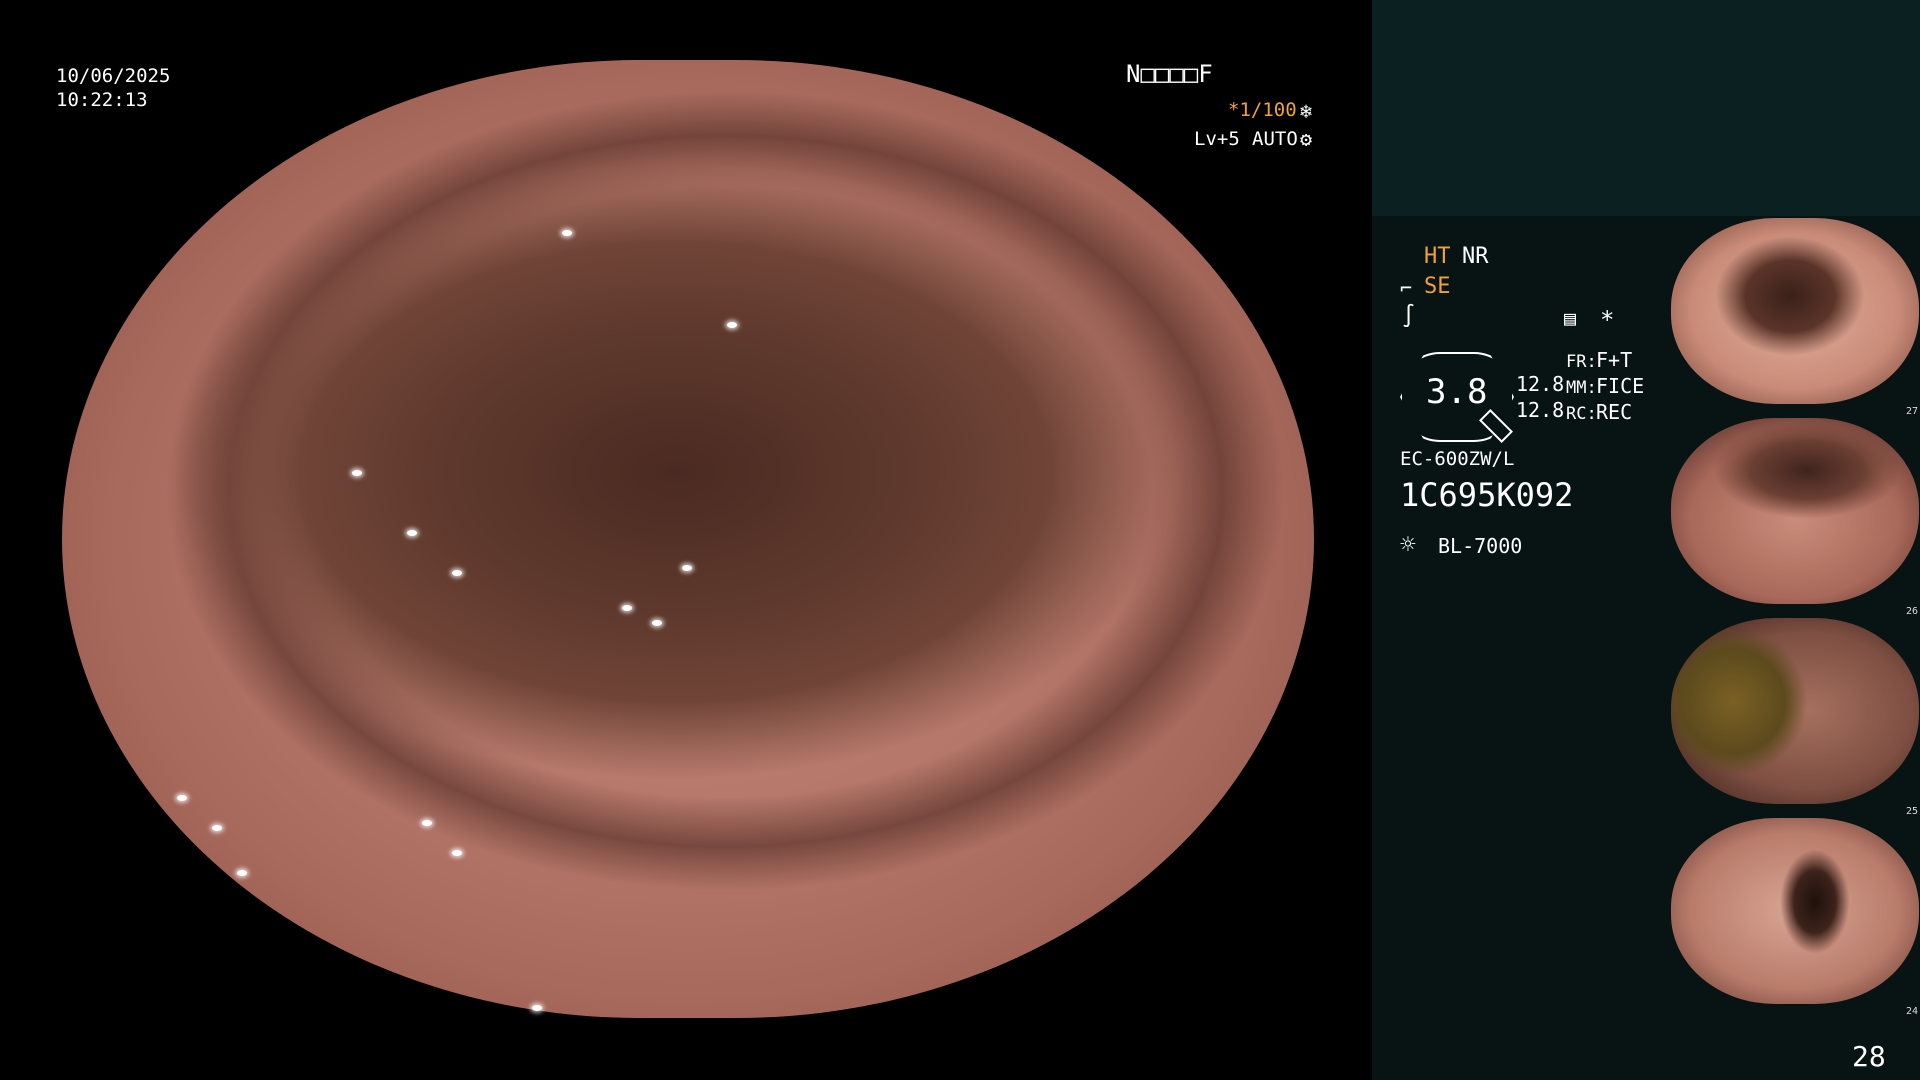 This screenshot has height=1080, width=1920. Describe the element at coordinates (1912, 611) in the screenshot. I see `thumbnail-number: 26` at that location.